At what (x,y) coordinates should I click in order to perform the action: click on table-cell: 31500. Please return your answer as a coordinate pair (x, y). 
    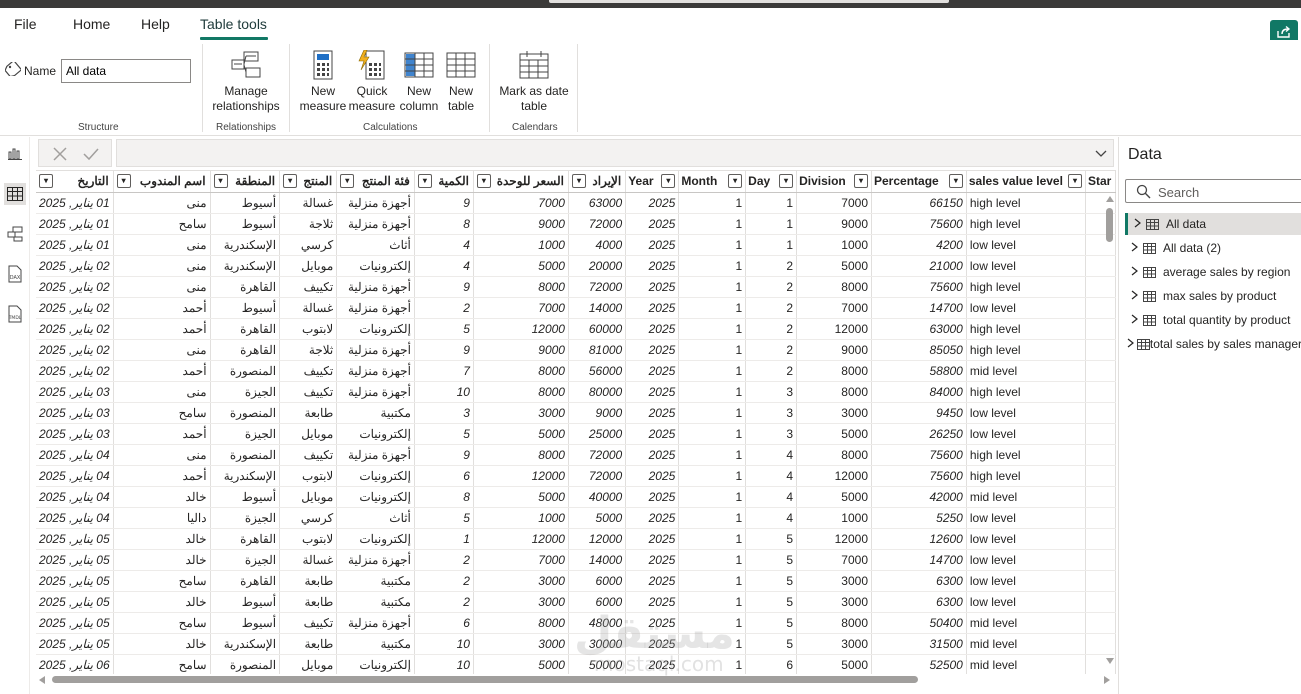
    Looking at the image, I should click on (919, 644).